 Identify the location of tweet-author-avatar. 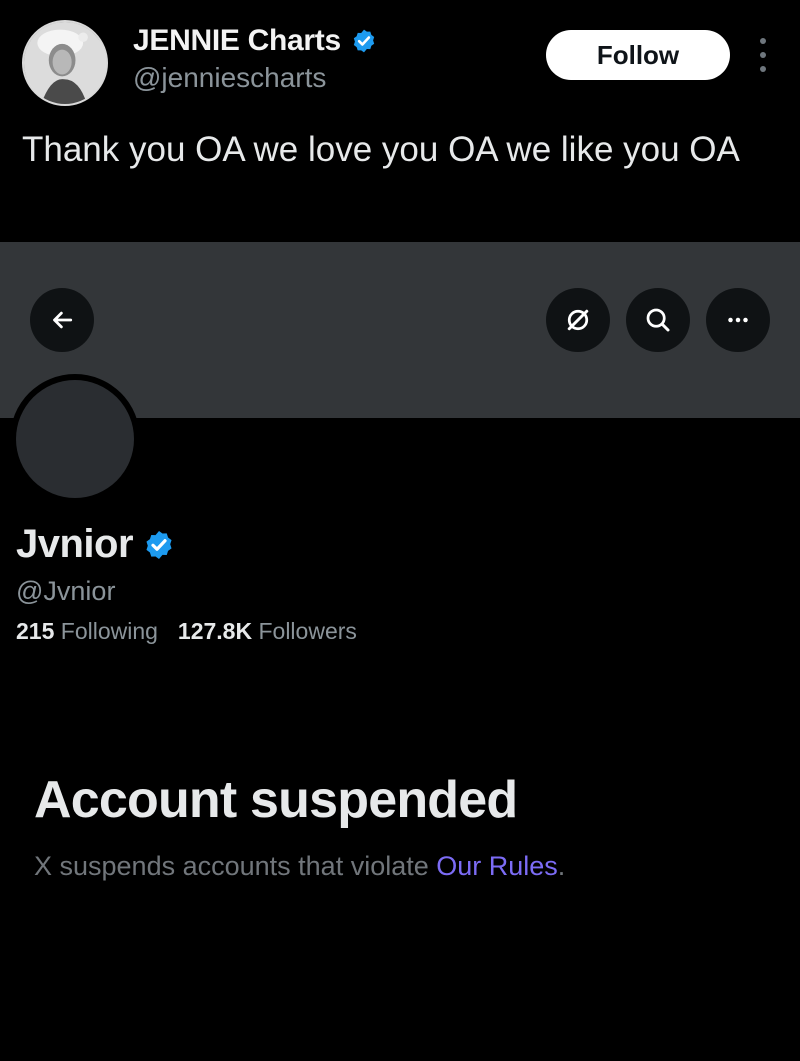
(65, 63).